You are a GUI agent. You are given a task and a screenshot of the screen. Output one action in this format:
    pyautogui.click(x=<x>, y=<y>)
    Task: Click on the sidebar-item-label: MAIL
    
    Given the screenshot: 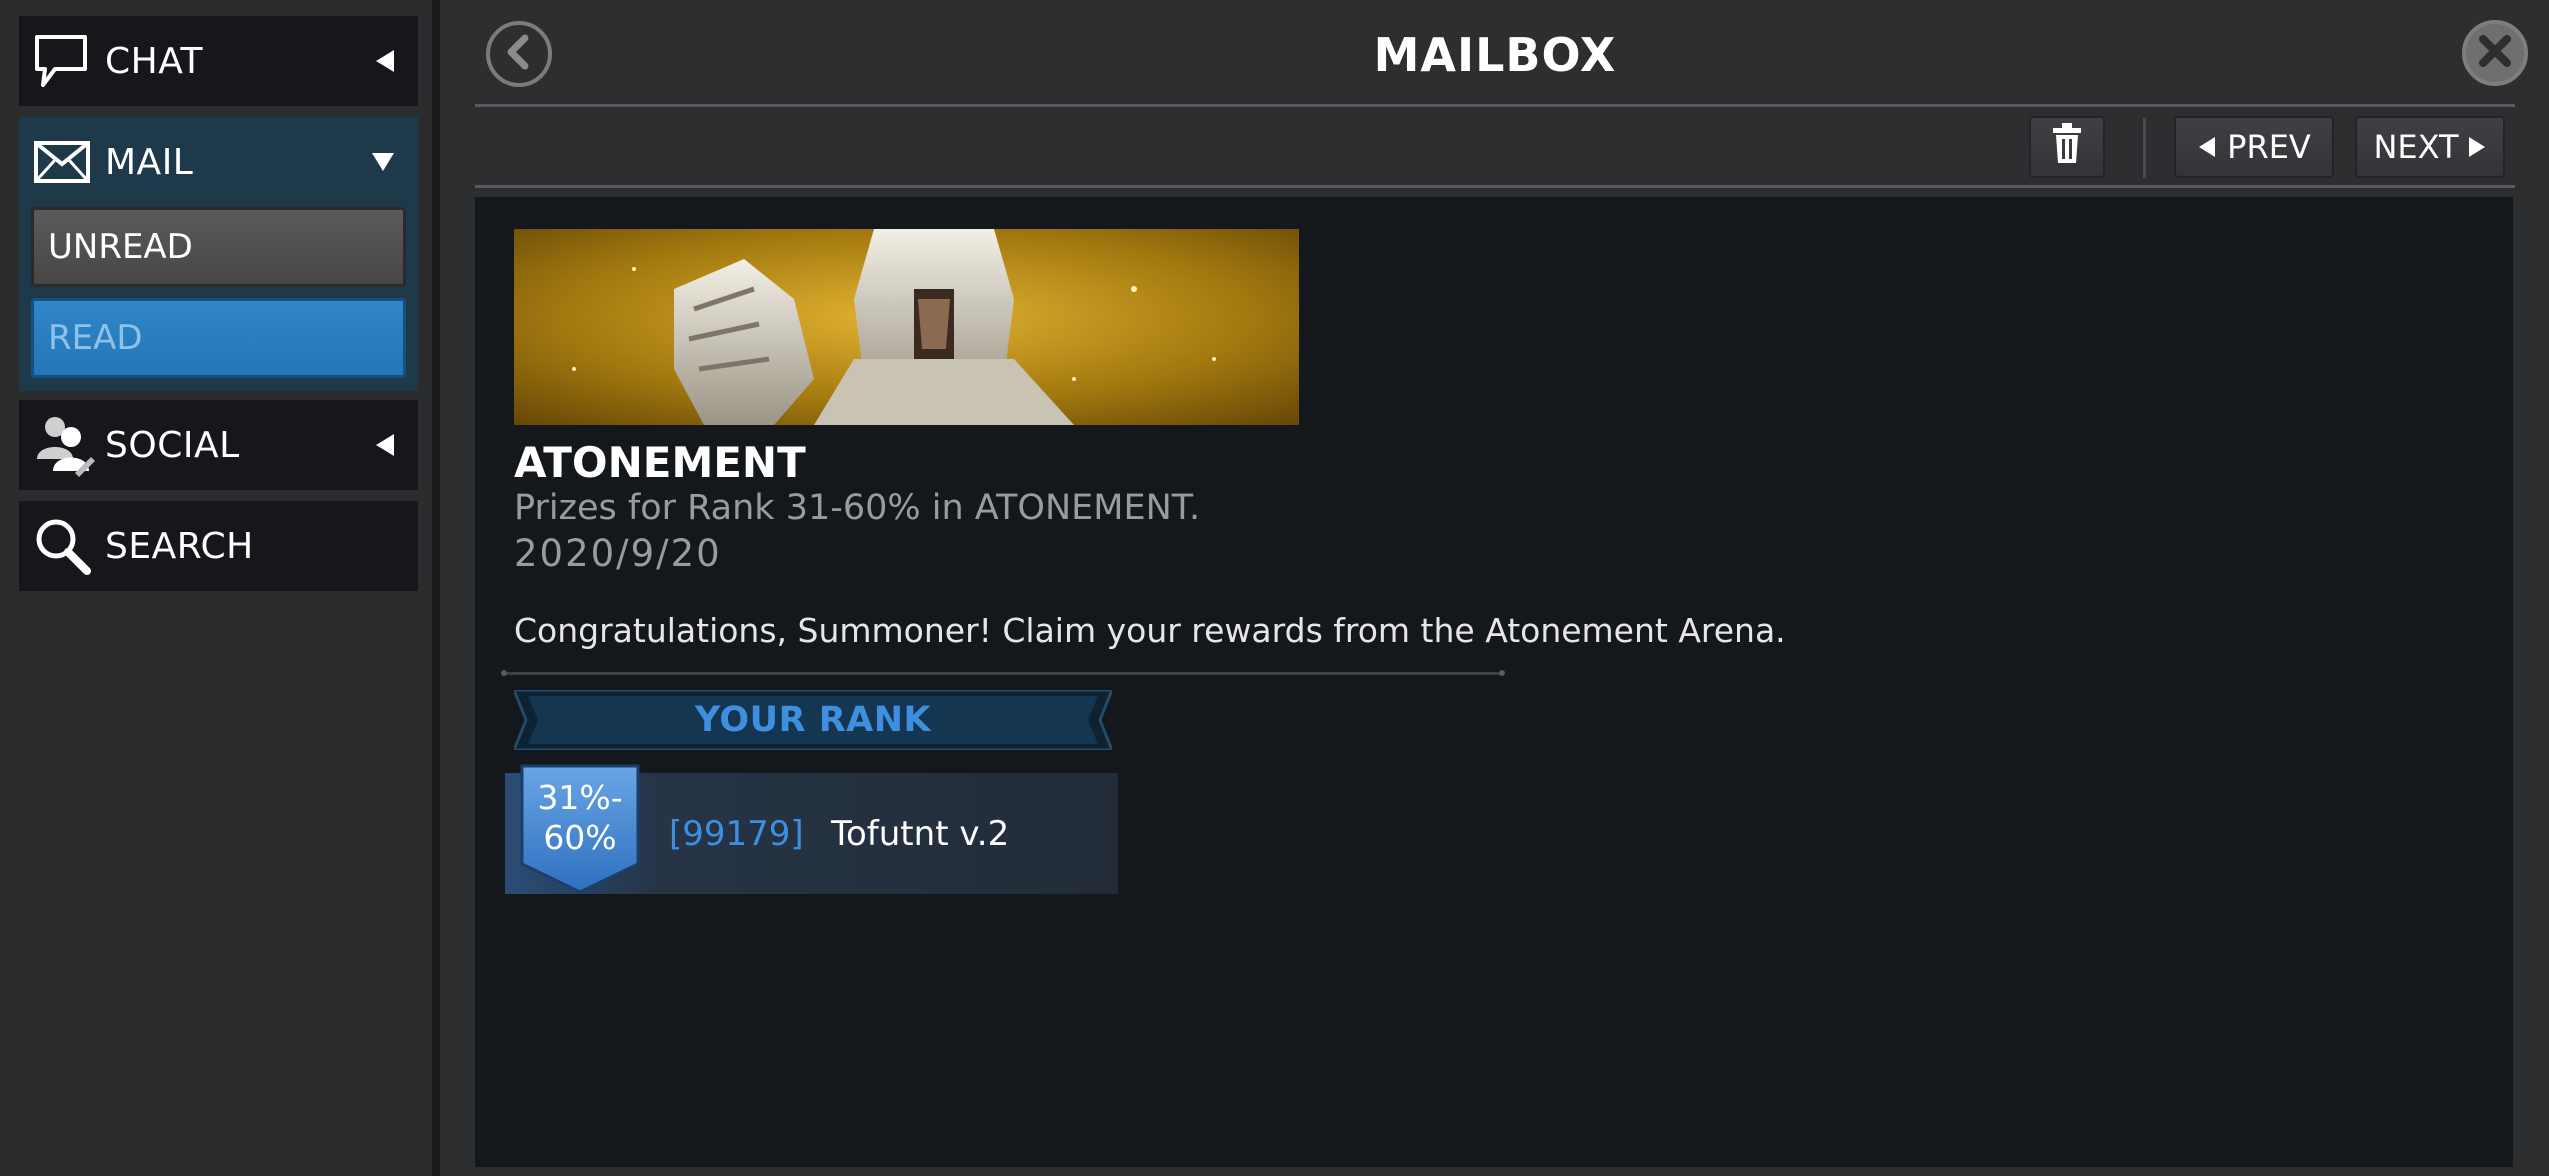 What is the action you would take?
    pyautogui.click(x=149, y=162)
    